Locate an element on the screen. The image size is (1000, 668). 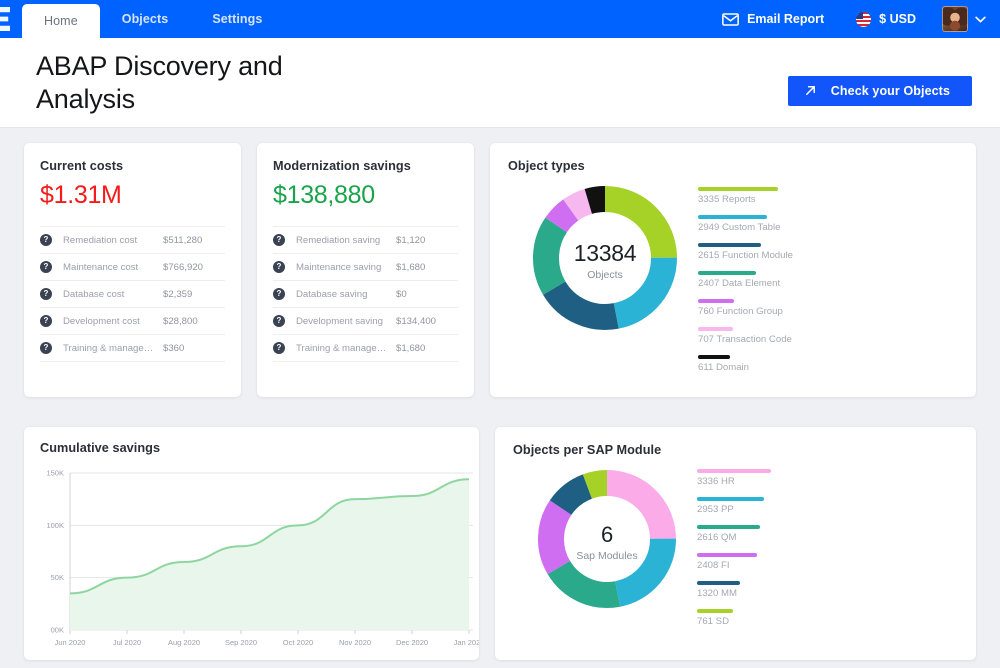
row-value: $360 is located at coordinates (174, 348).